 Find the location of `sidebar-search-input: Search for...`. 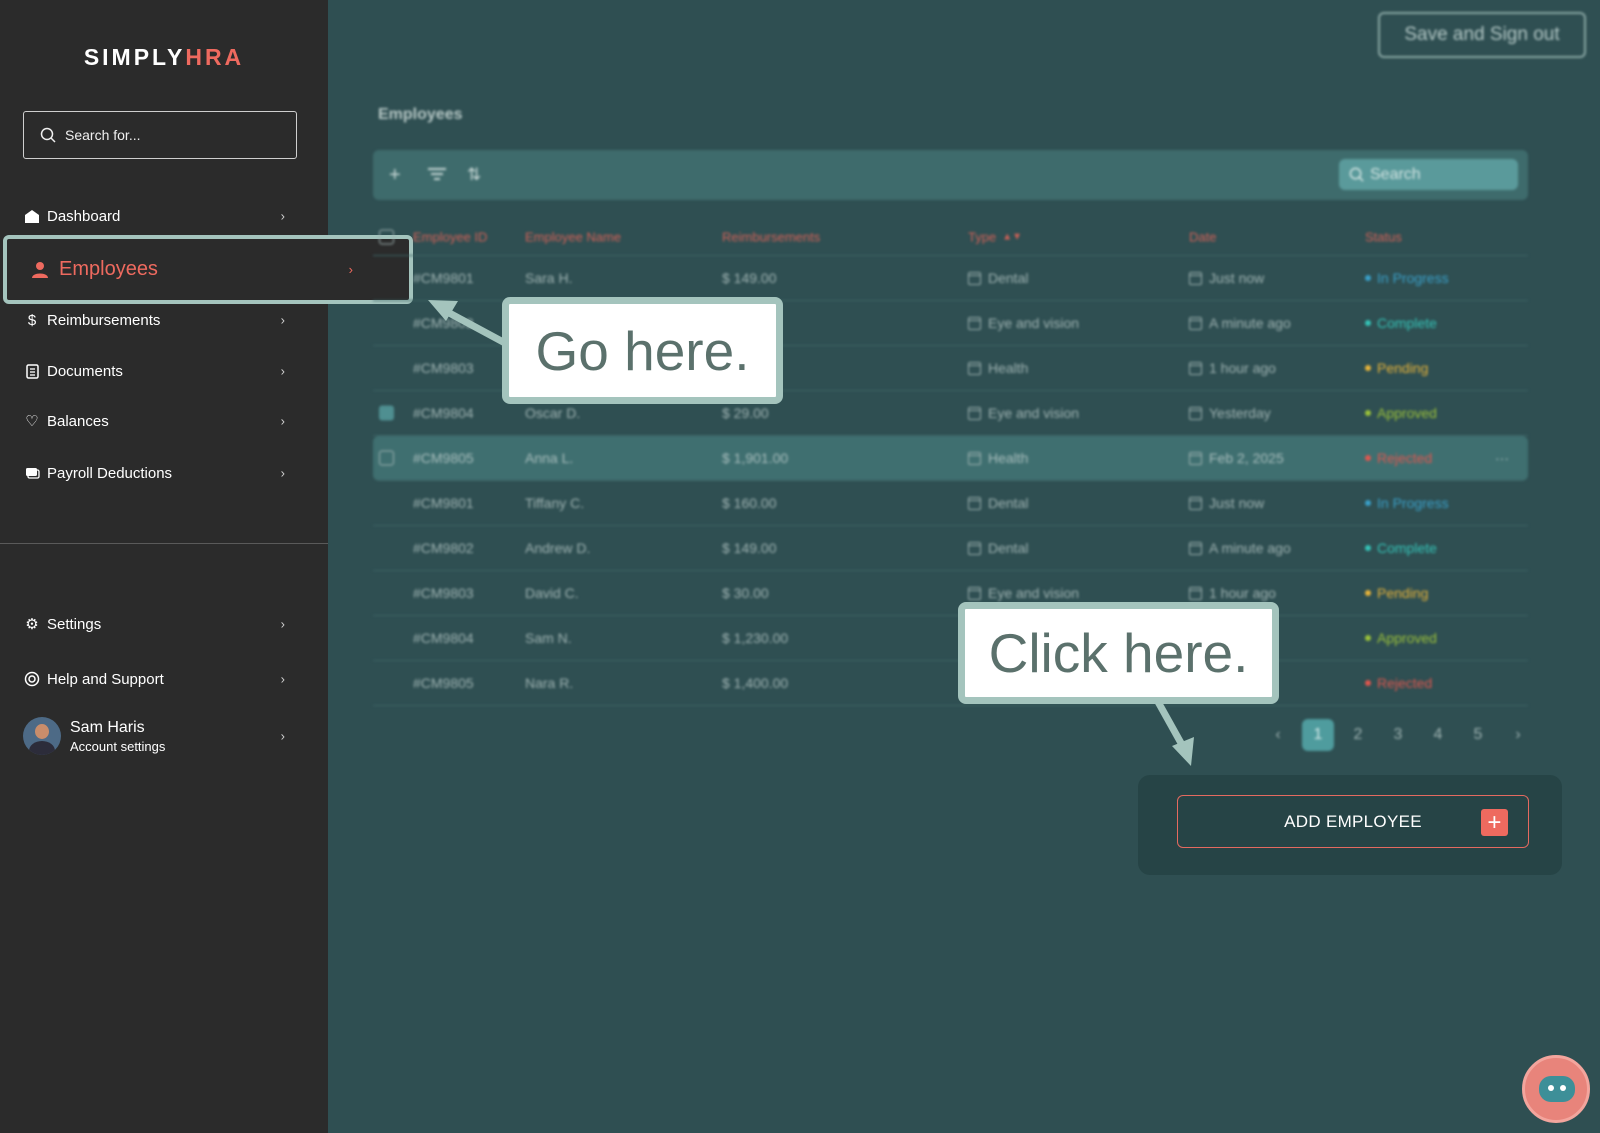

sidebar-search-input: Search for... is located at coordinates (160, 135).